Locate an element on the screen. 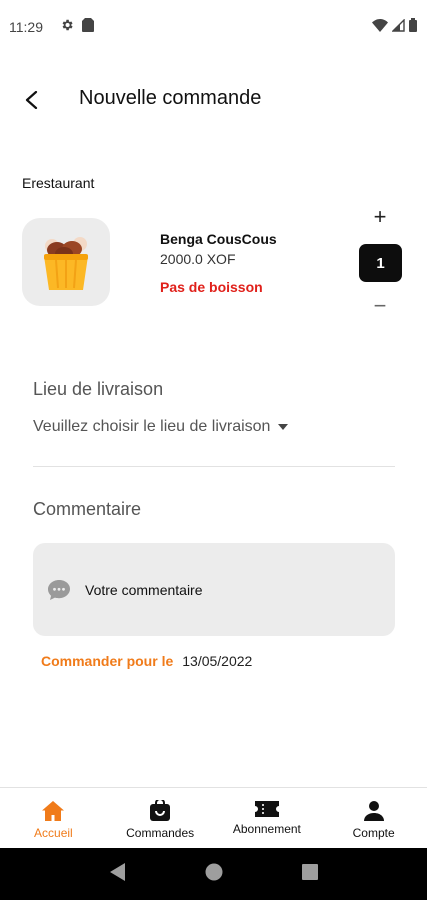  system-navigation-bar is located at coordinates (213, 874).